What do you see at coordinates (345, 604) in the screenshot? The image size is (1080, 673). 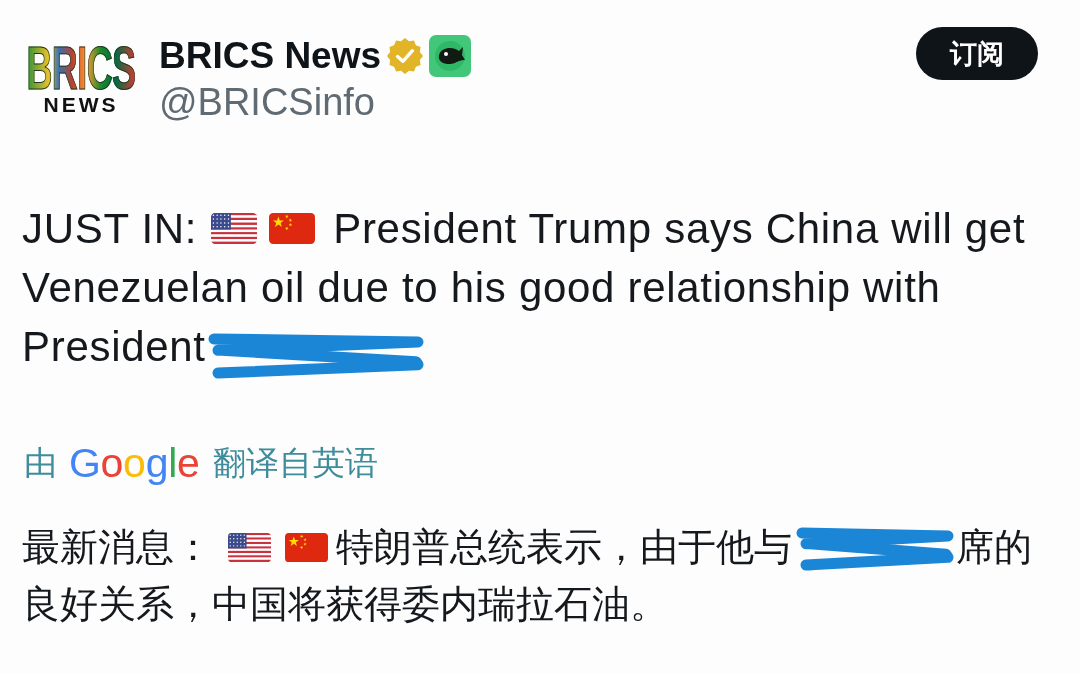 I see `translation-text: 良好关系，中国将获得委内瑞拉石油。` at bounding box center [345, 604].